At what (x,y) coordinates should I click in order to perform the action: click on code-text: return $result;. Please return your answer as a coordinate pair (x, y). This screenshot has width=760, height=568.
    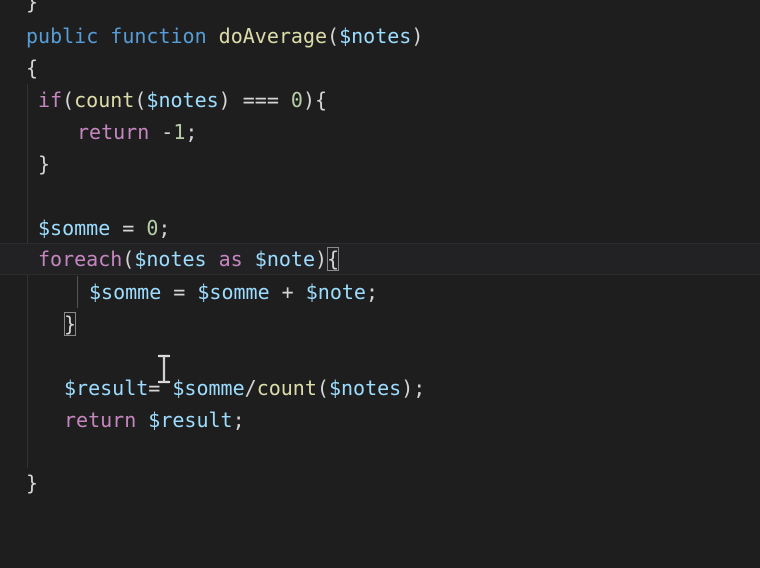
    Looking at the image, I should click on (154, 420).